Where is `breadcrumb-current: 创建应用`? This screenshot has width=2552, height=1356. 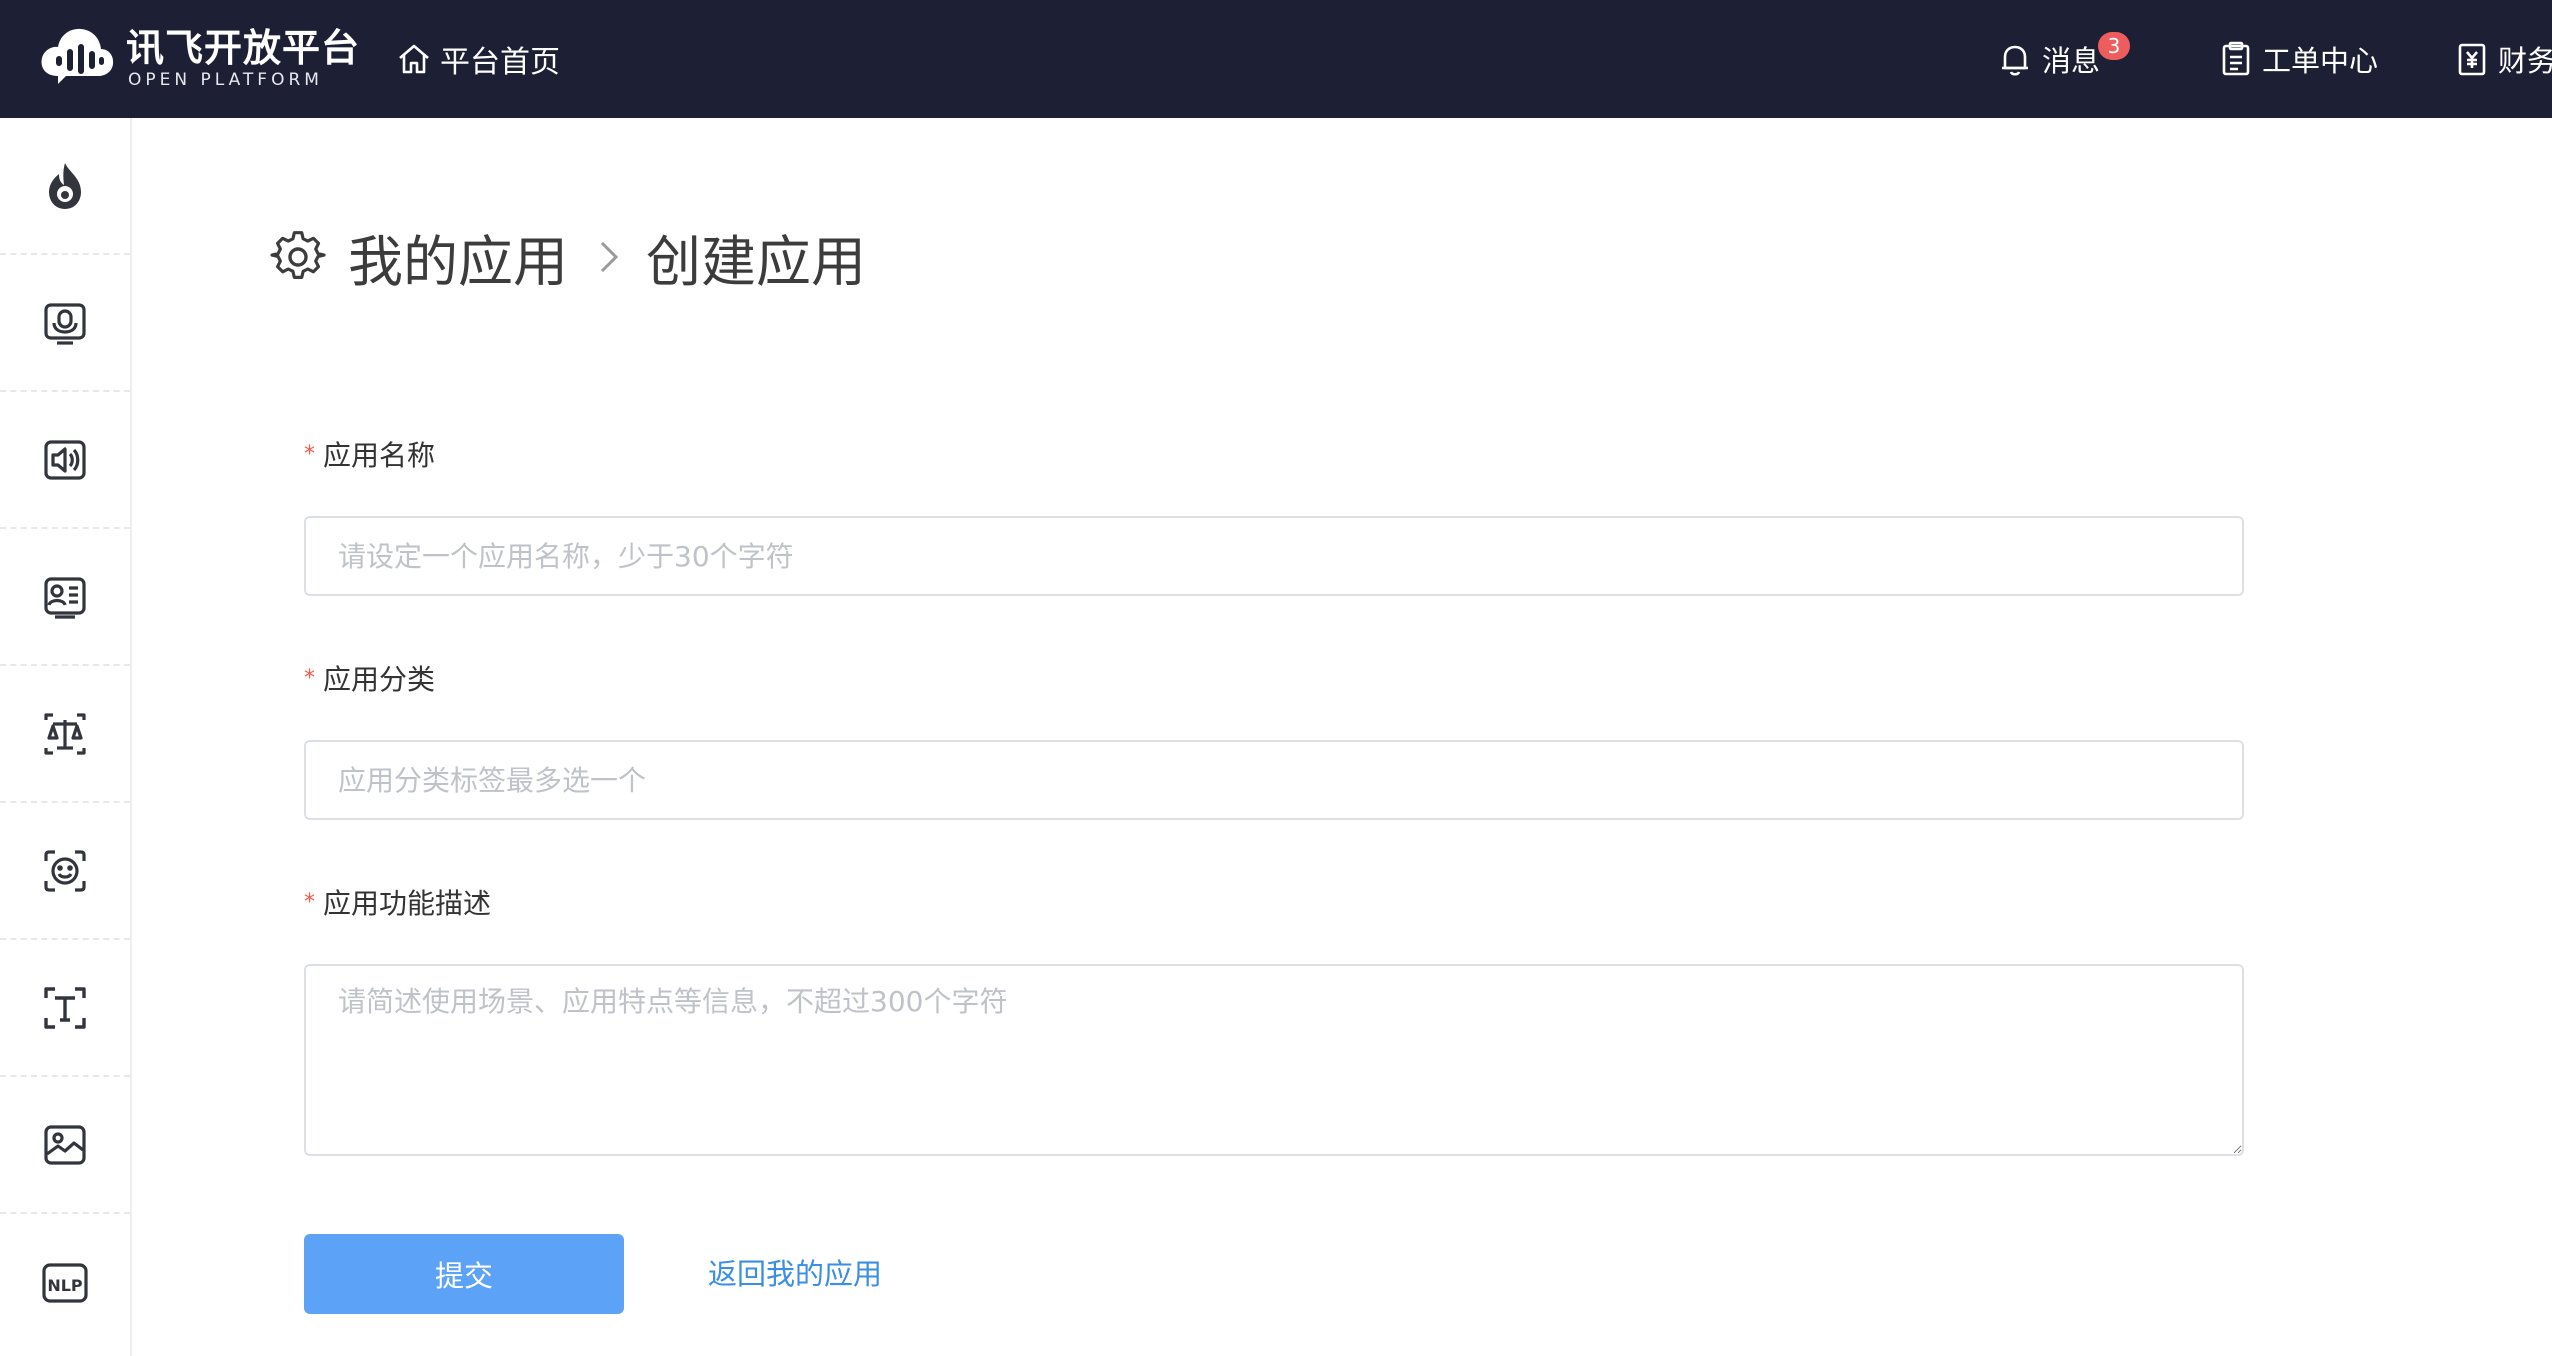
breadcrumb-current: 创建应用 is located at coordinates (756, 262).